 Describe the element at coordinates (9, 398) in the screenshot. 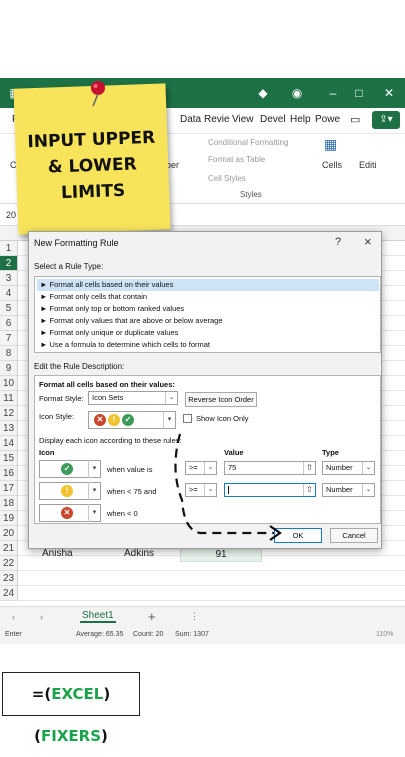

I see `row-header: 11` at that location.